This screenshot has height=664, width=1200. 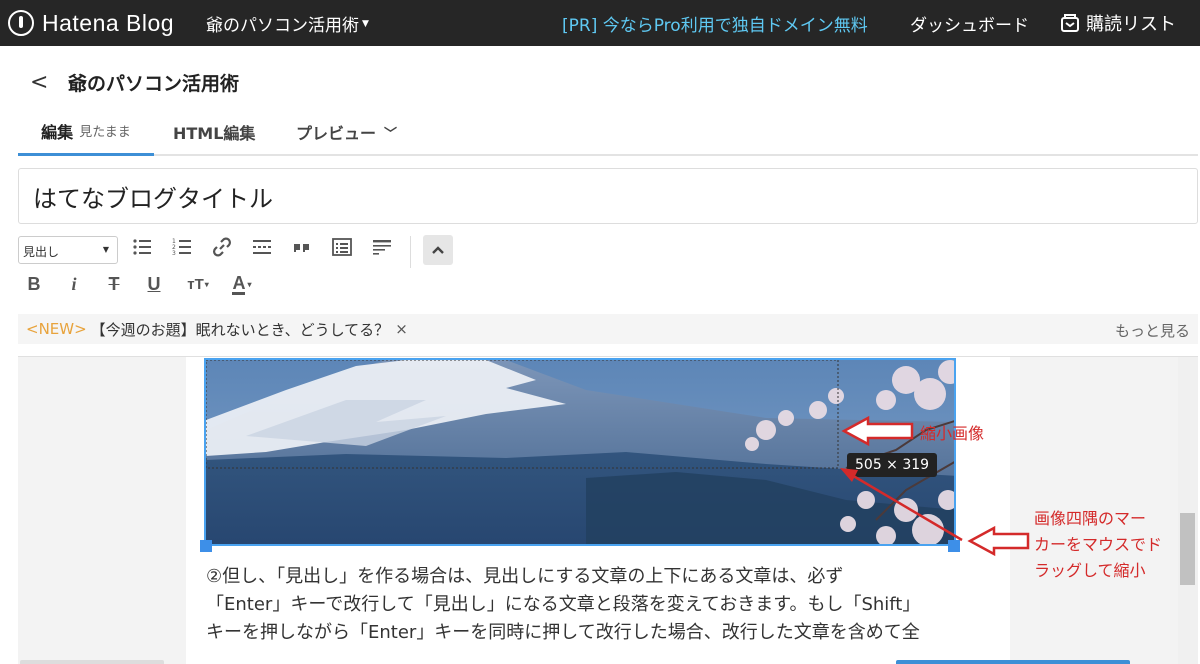 What do you see at coordinates (952, 433) in the screenshot?
I see `annotation-small-image: 縮小画像` at bounding box center [952, 433].